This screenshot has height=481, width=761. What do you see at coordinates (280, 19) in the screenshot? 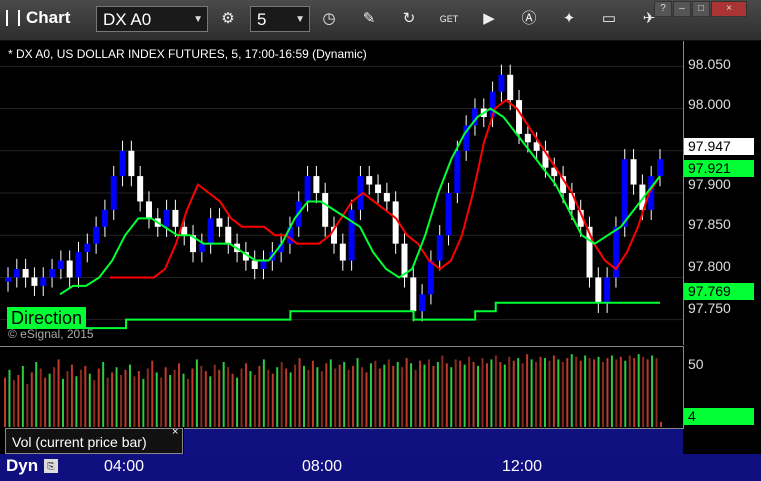
I see `interval-input: 5 ▼` at bounding box center [280, 19].